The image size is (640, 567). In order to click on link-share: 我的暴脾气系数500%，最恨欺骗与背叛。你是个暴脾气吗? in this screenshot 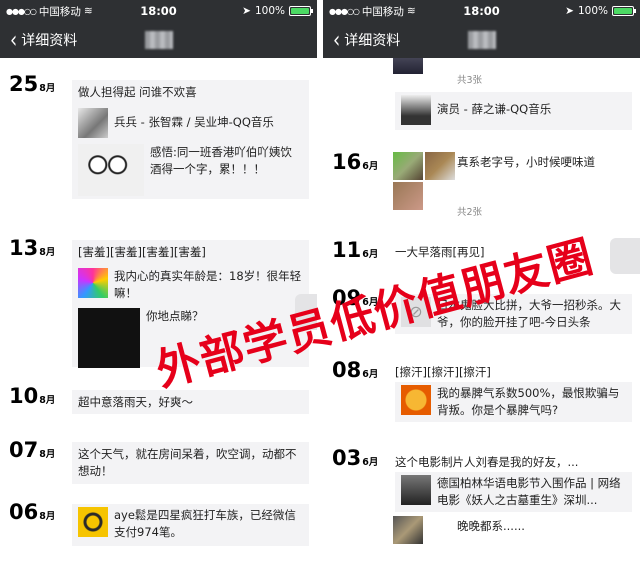, I will do `click(513, 402)`.